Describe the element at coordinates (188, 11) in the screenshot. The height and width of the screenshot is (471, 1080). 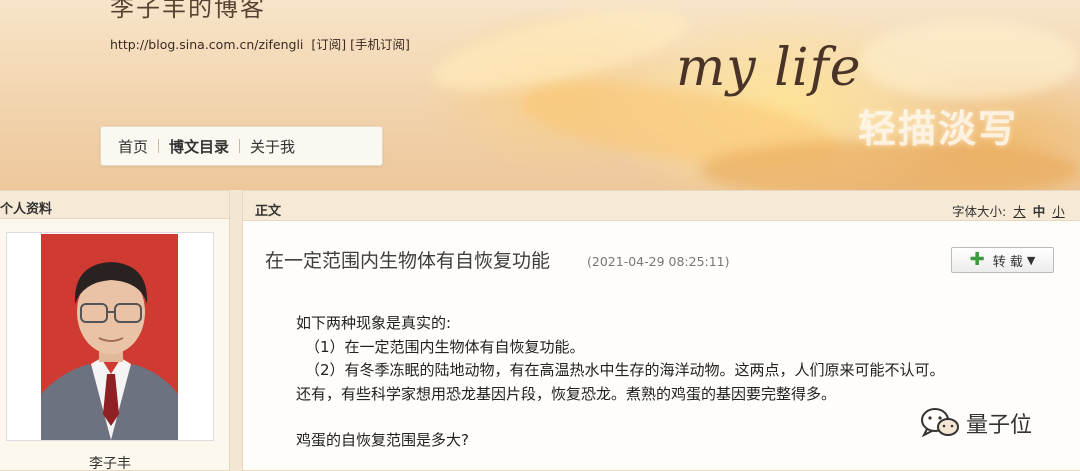
I see `blog-title: 李子丰的博客` at that location.